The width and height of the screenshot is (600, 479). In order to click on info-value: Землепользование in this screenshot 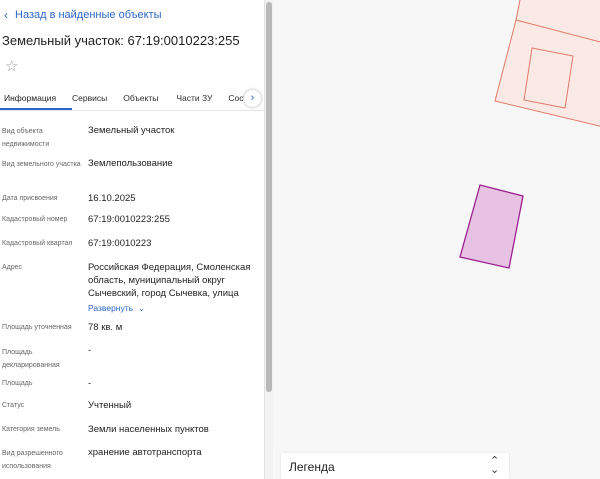, I will do `click(130, 163)`.